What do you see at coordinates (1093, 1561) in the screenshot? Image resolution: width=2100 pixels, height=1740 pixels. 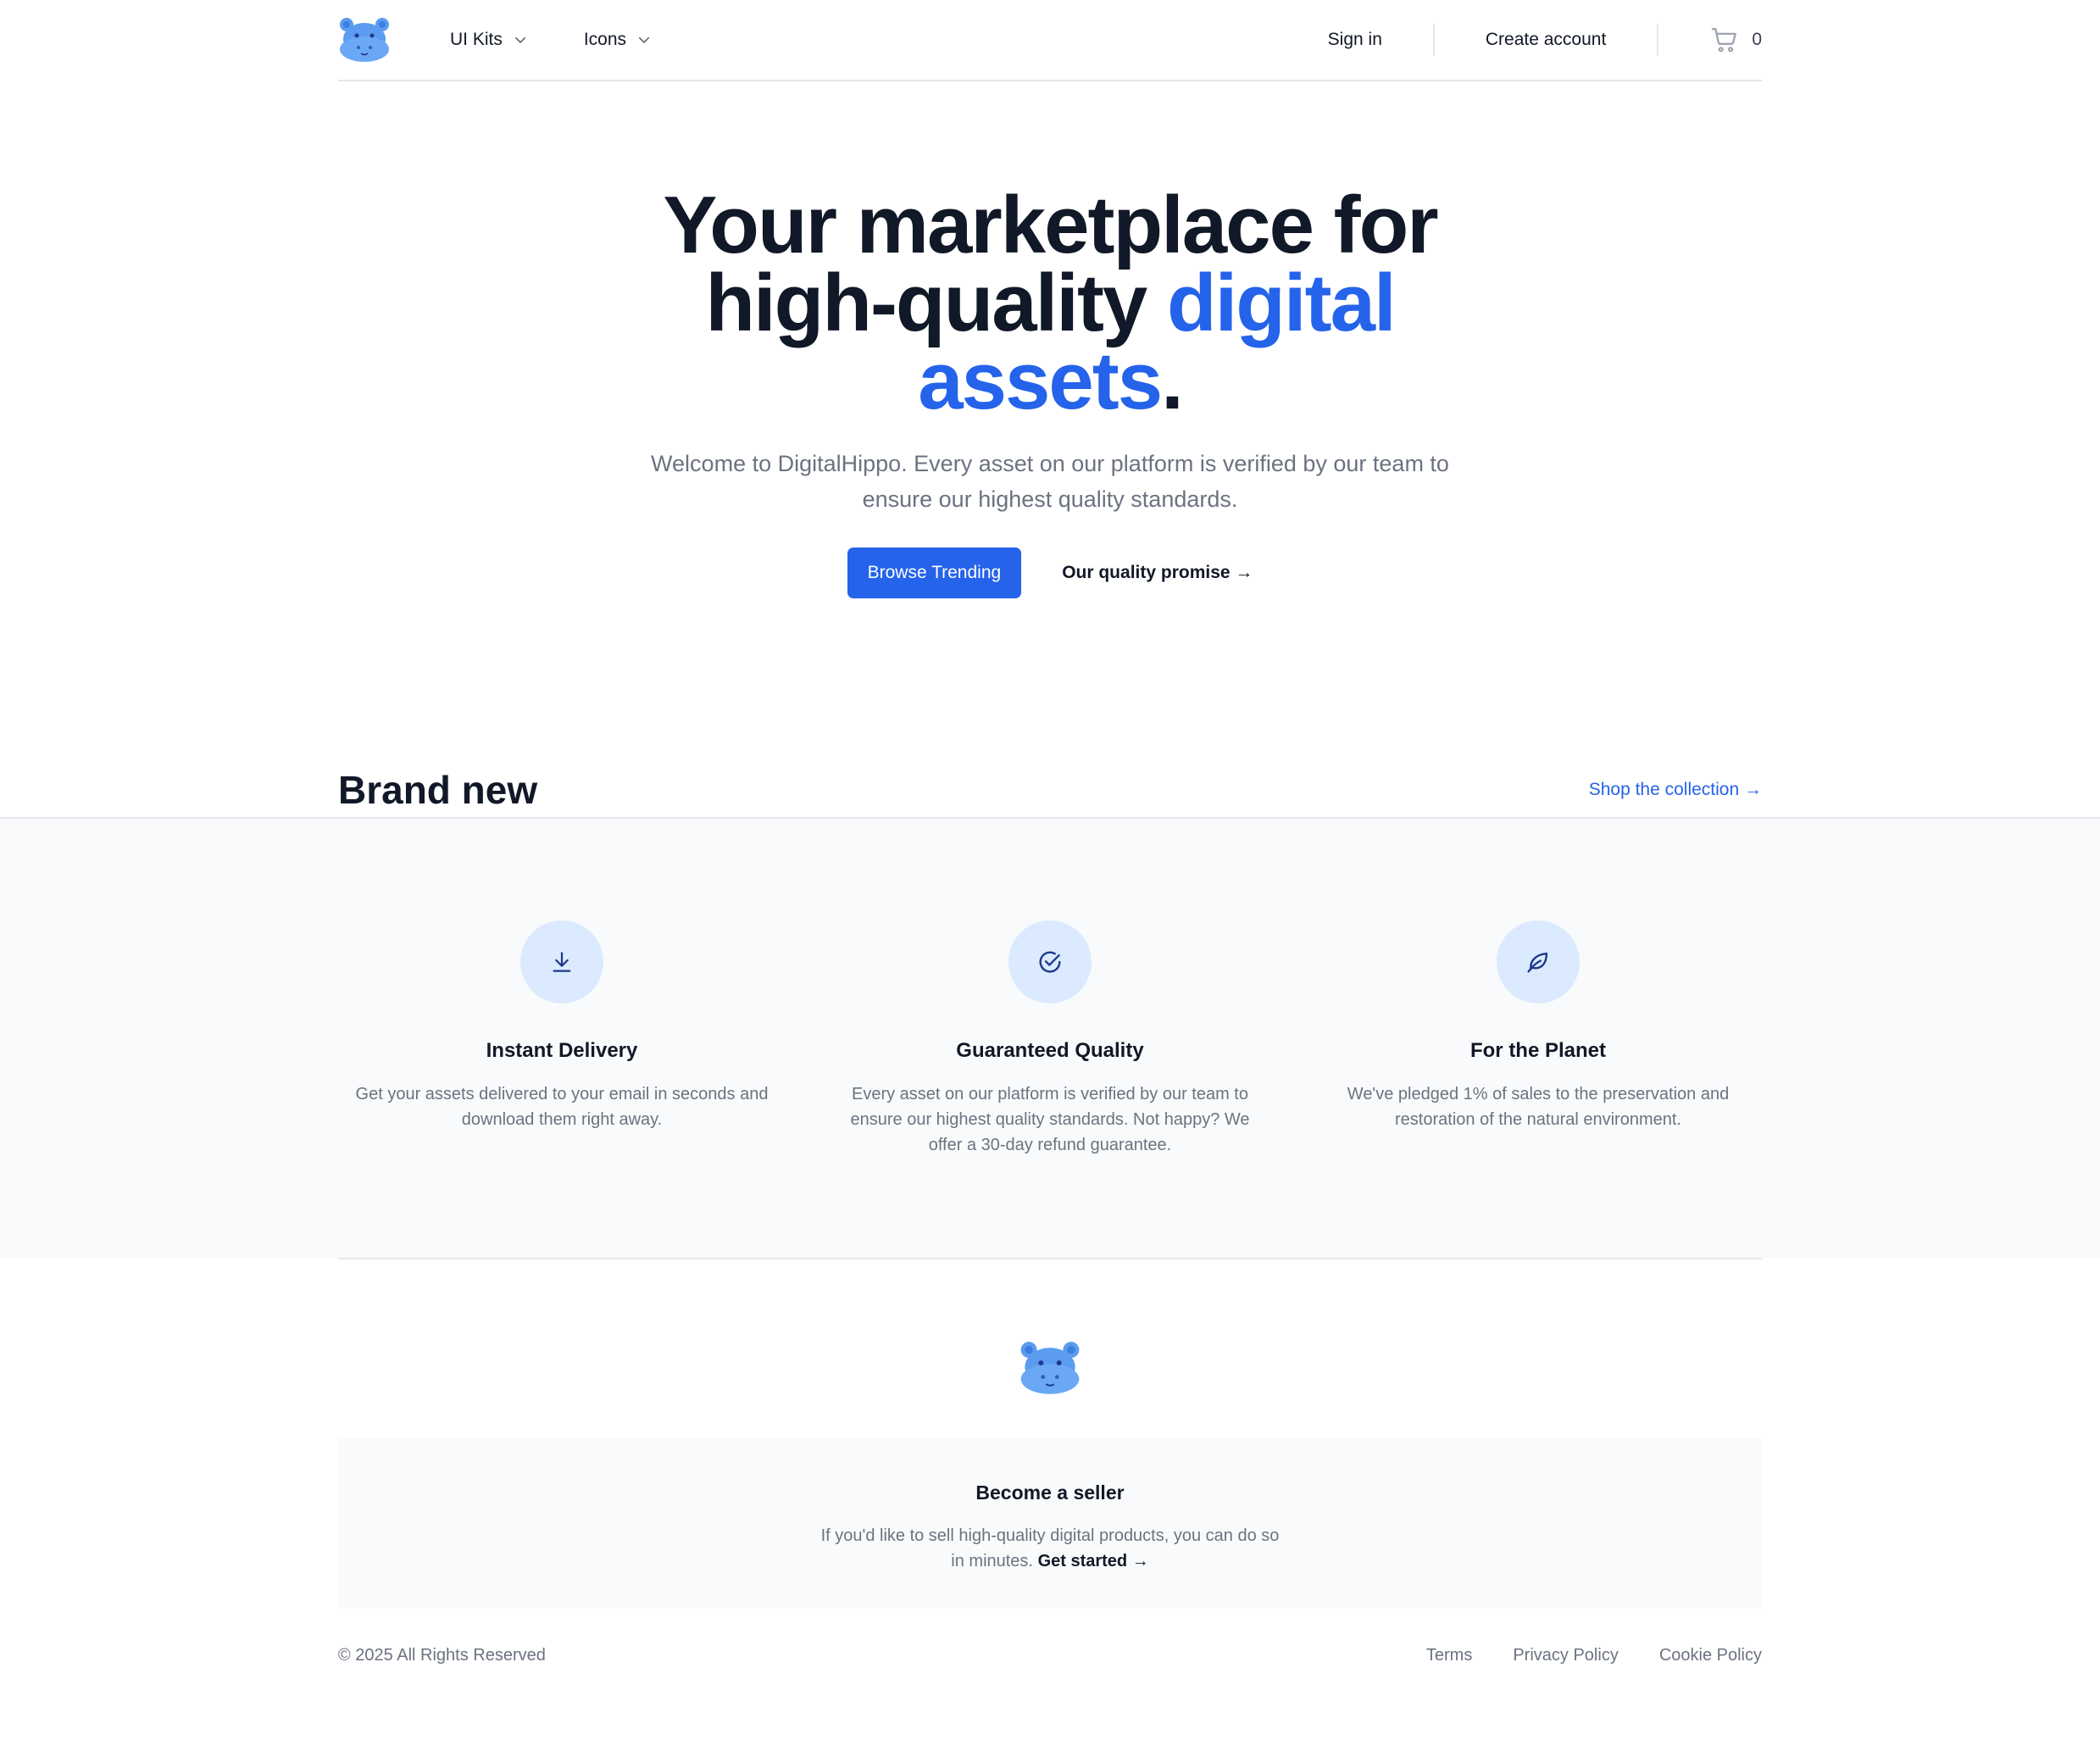 I see `get-started-link: Get started →` at bounding box center [1093, 1561].